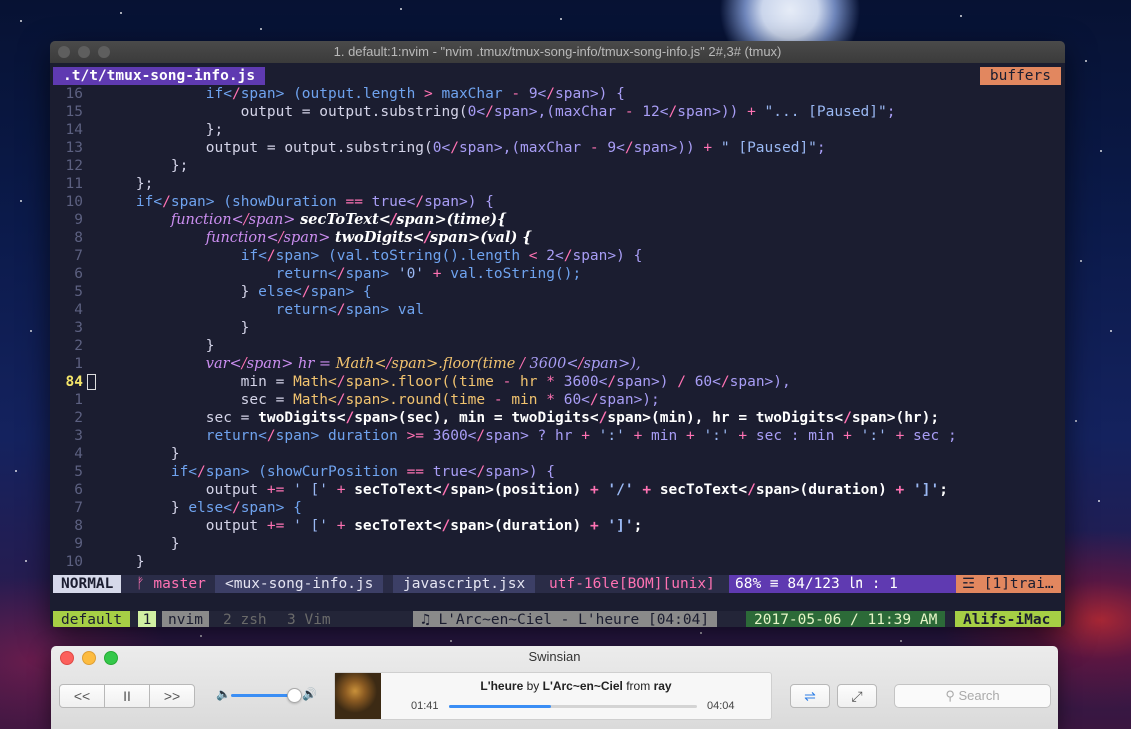 The height and width of the screenshot is (729, 1131). Describe the element at coordinates (78, 436) in the screenshot. I see `line-number: 3` at that location.